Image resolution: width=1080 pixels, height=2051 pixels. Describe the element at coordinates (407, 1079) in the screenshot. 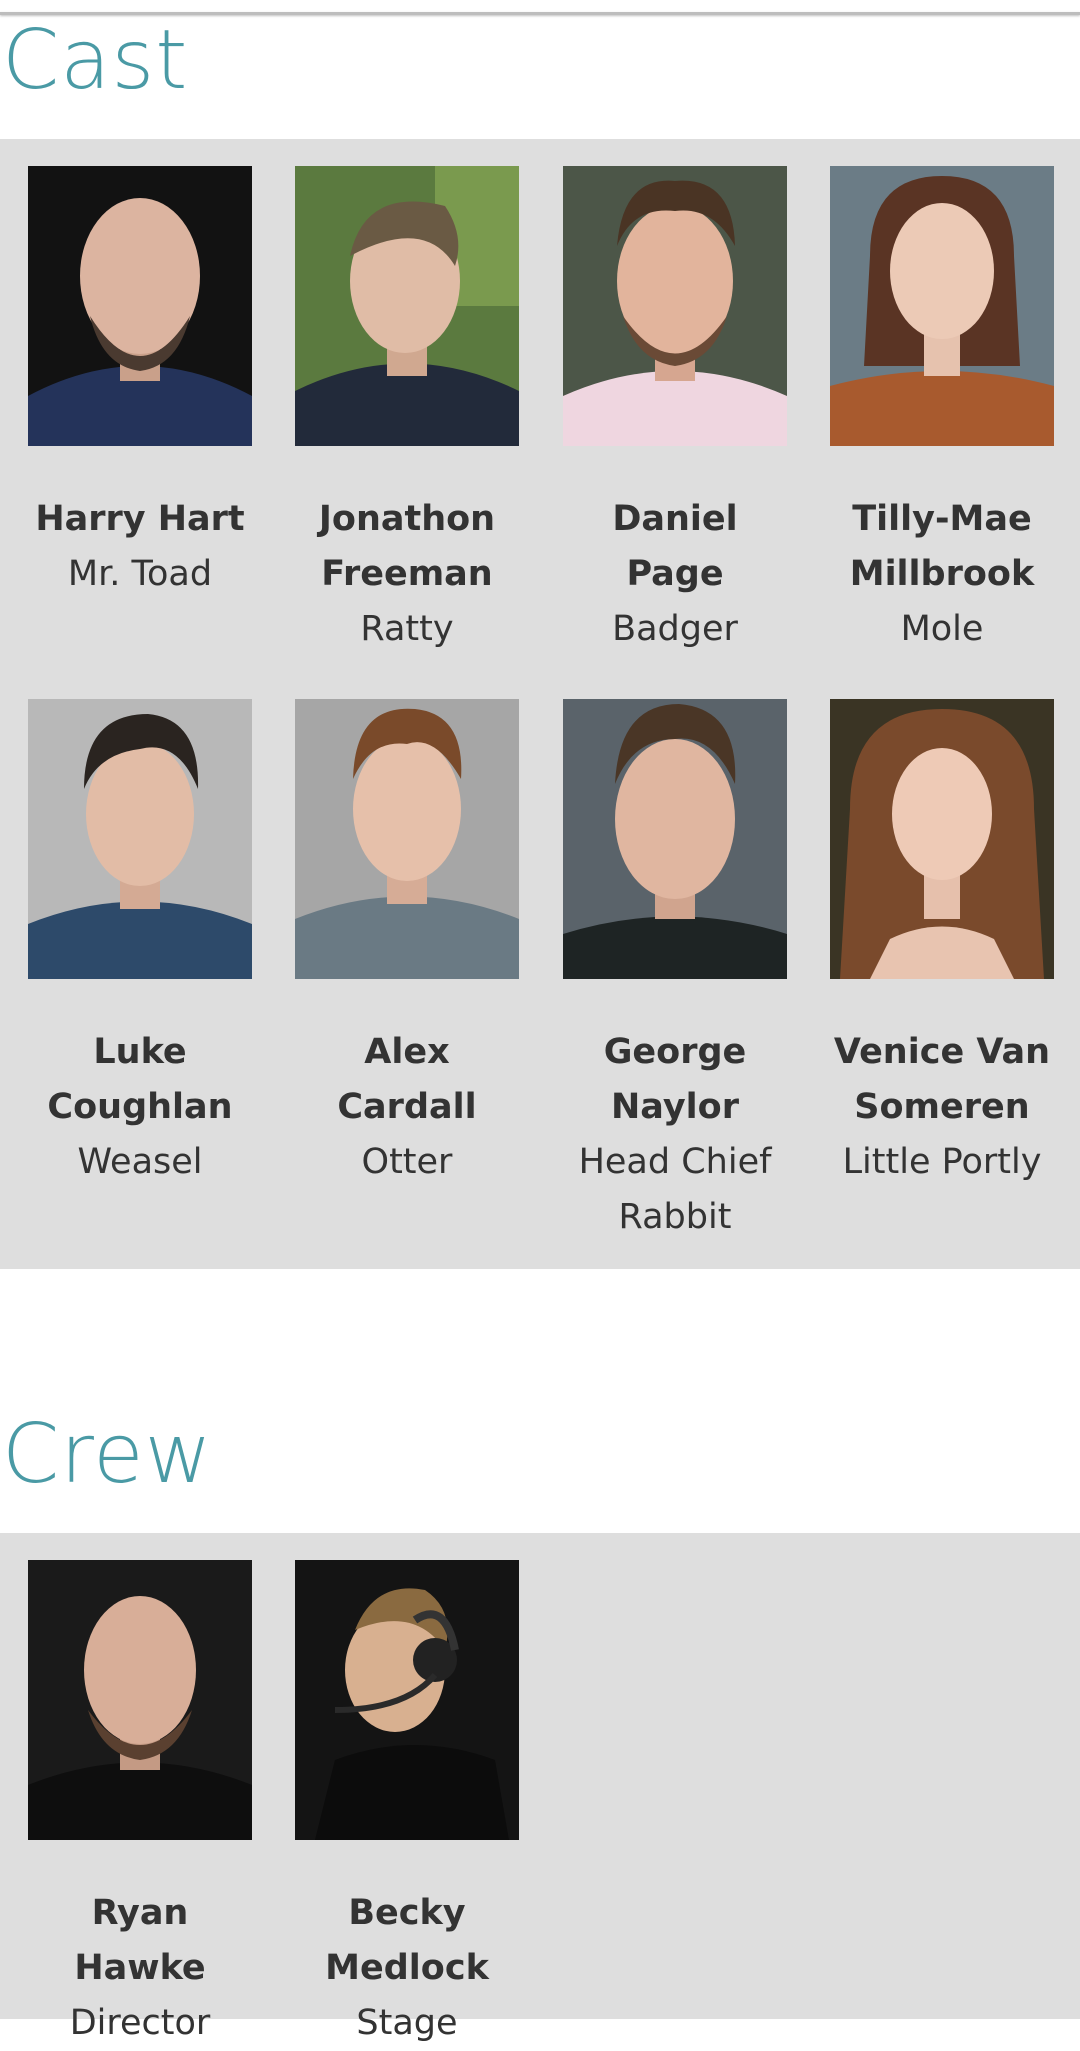

I see `cast-name: Alex Cardall` at that location.